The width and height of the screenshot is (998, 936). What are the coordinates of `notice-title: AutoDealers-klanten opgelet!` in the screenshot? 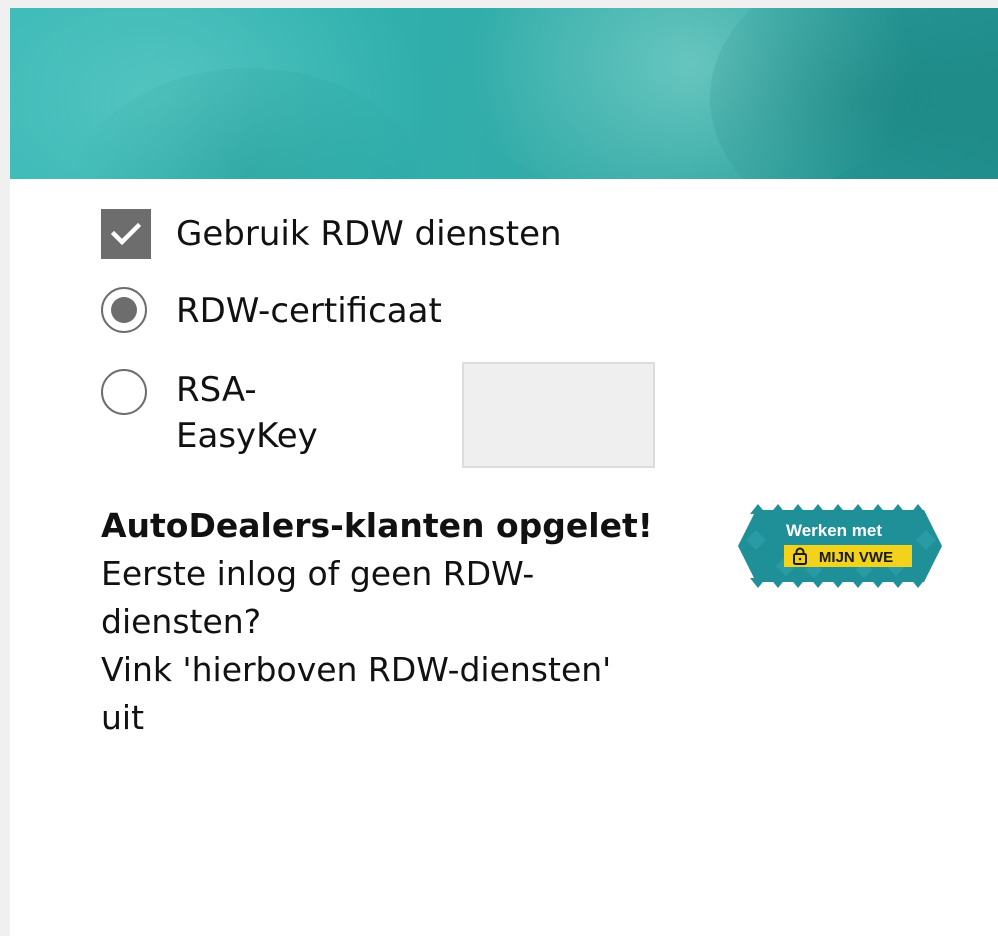 It's located at (377, 525).